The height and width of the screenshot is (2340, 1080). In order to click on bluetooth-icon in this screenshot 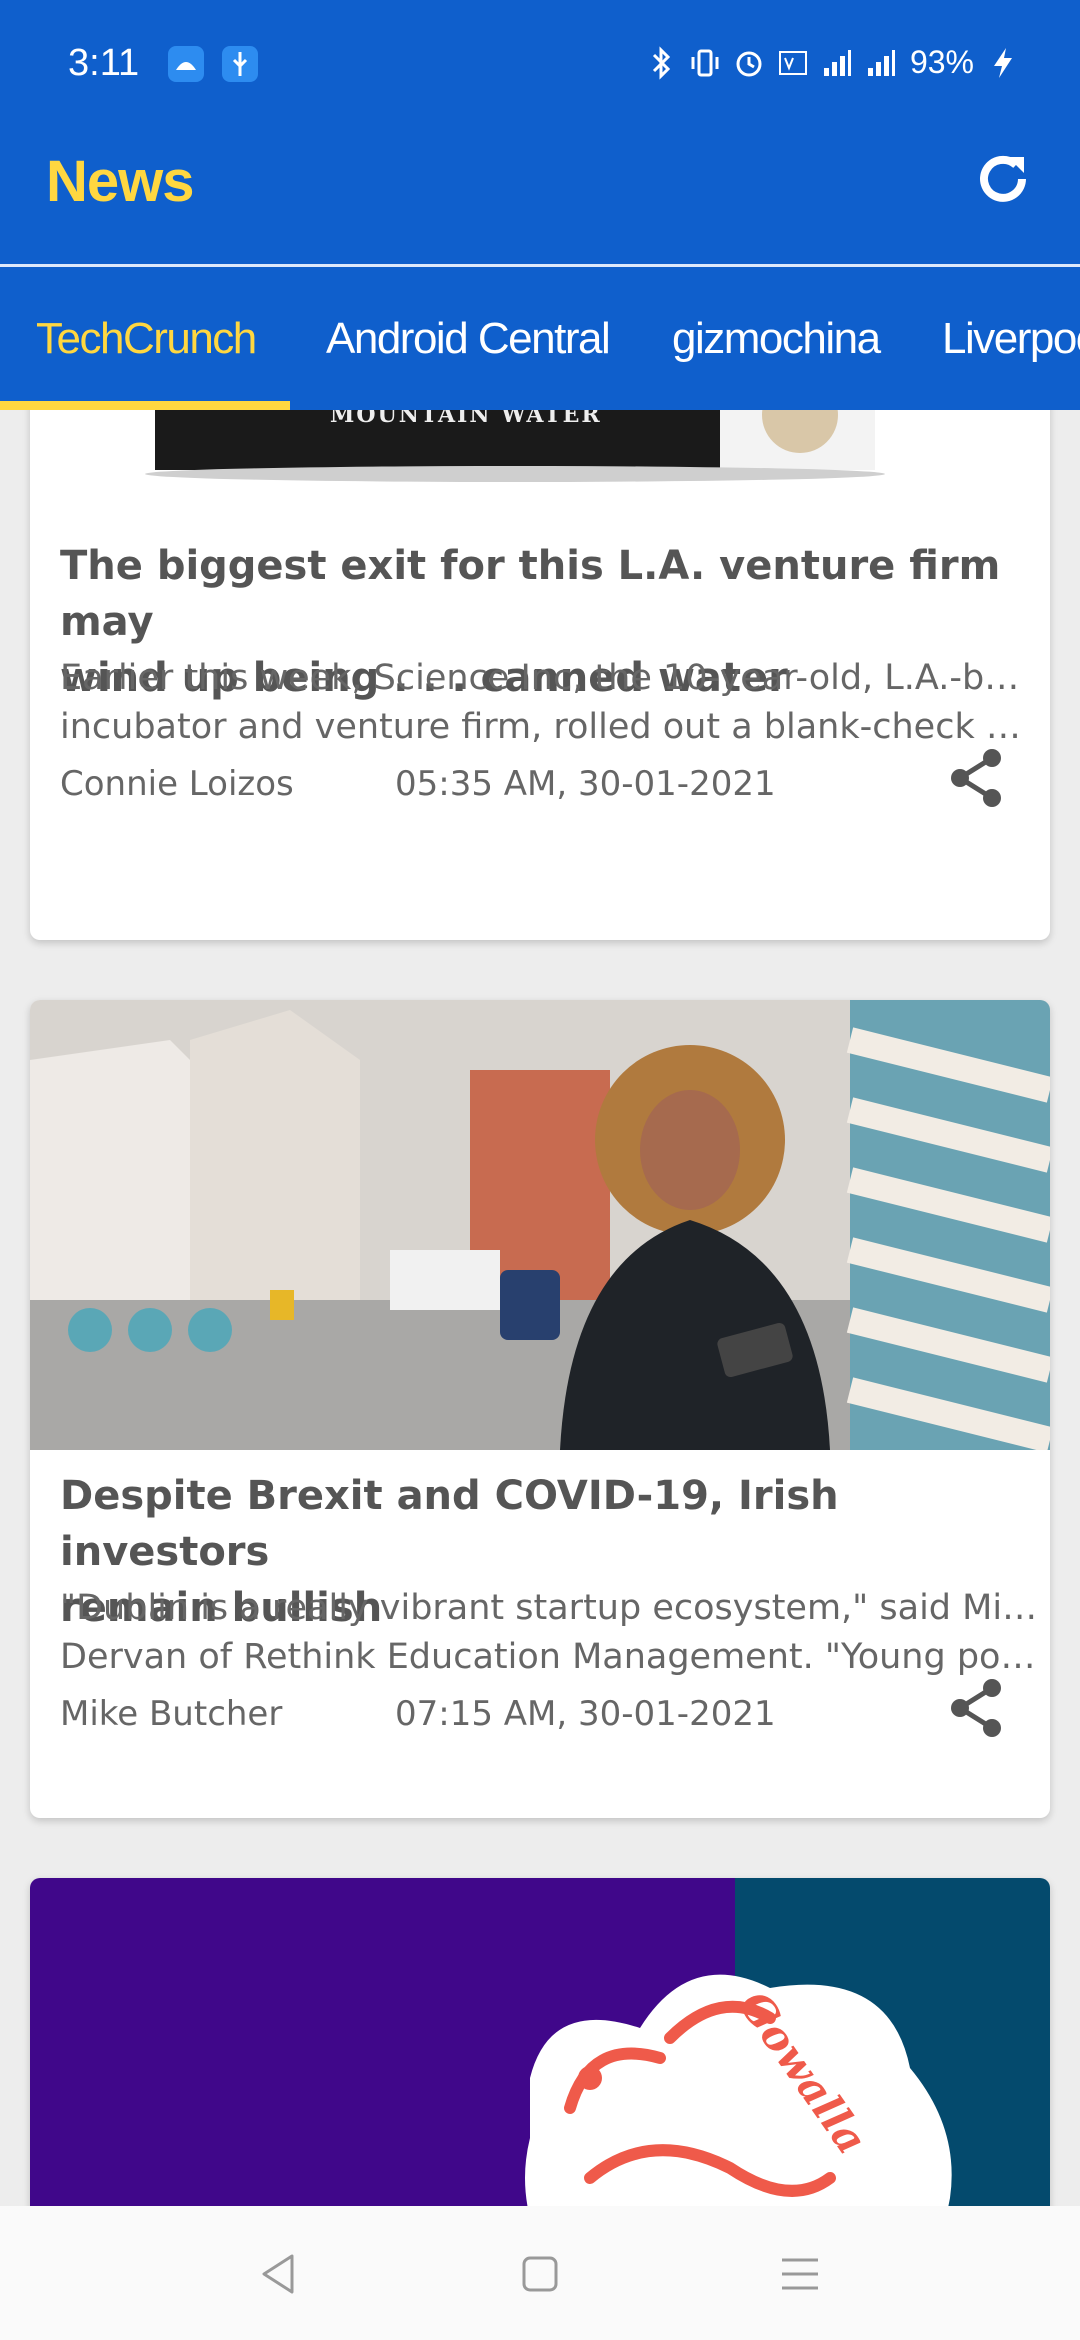, I will do `click(661, 62)`.